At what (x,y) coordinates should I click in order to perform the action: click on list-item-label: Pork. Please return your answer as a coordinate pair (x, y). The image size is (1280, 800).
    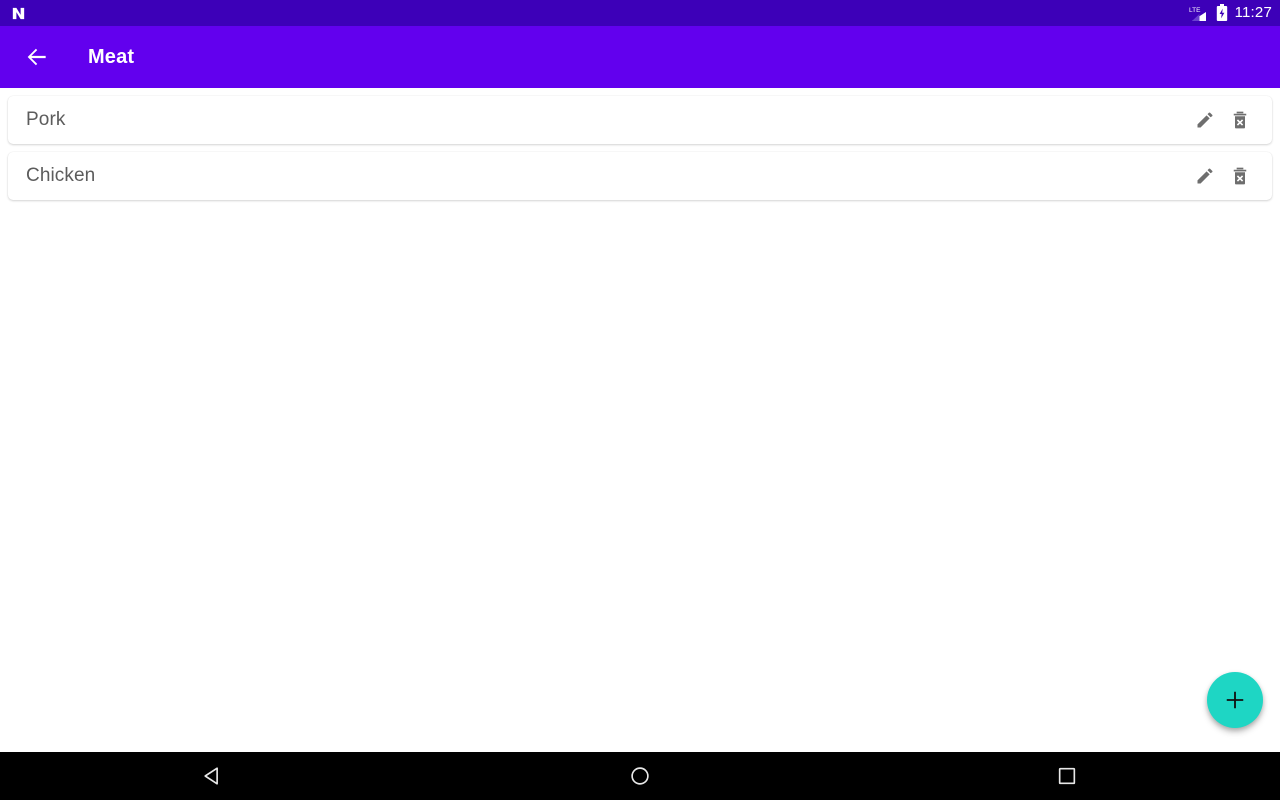
    Looking at the image, I should click on (46, 119).